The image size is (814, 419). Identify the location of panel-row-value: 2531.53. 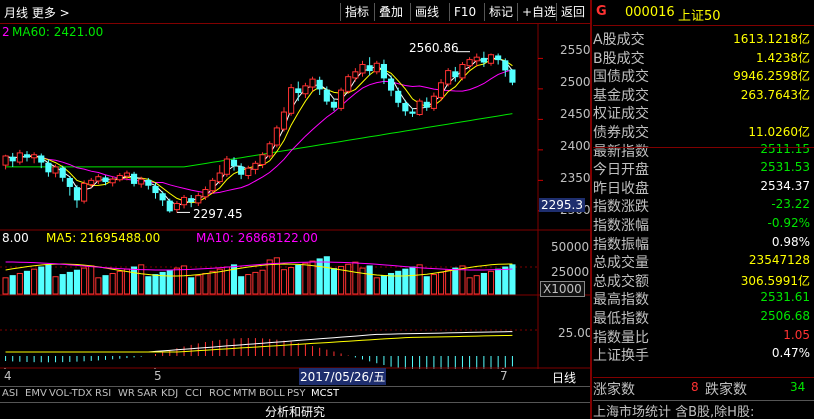
(785, 167).